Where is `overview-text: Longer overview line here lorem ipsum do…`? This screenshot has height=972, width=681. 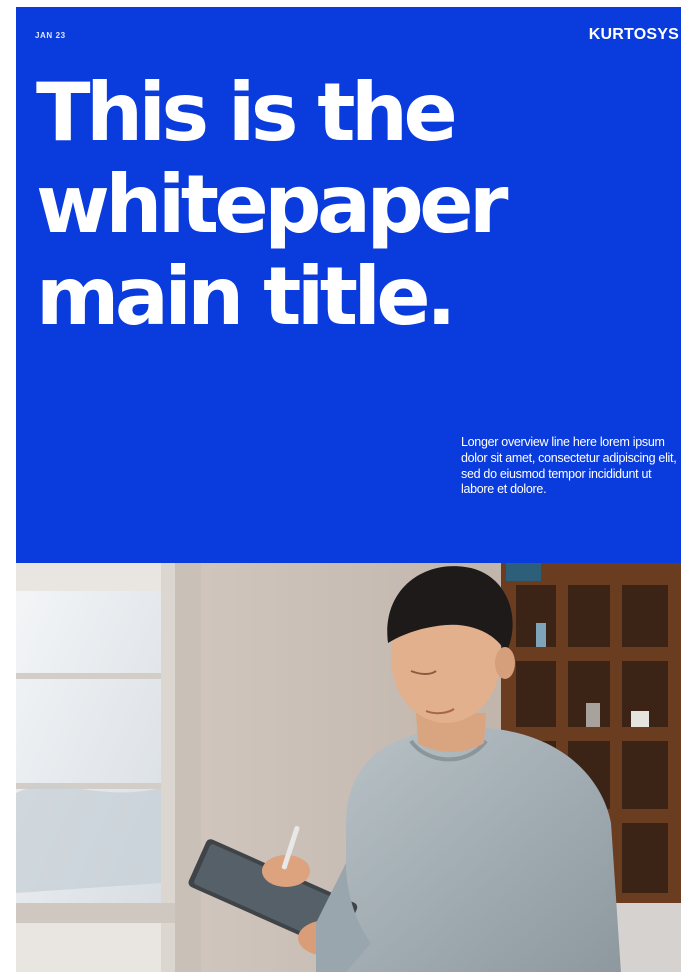 overview-text: Longer overview line here lorem ipsum do… is located at coordinates (569, 466).